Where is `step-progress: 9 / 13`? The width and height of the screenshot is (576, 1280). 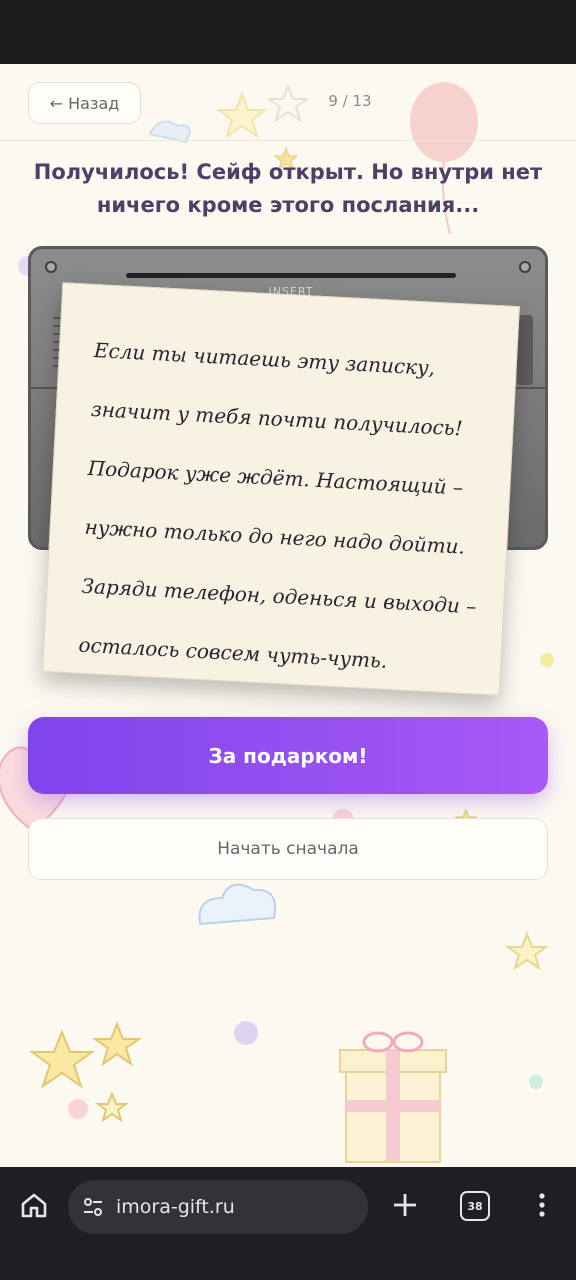
step-progress: 9 / 13 is located at coordinates (350, 101).